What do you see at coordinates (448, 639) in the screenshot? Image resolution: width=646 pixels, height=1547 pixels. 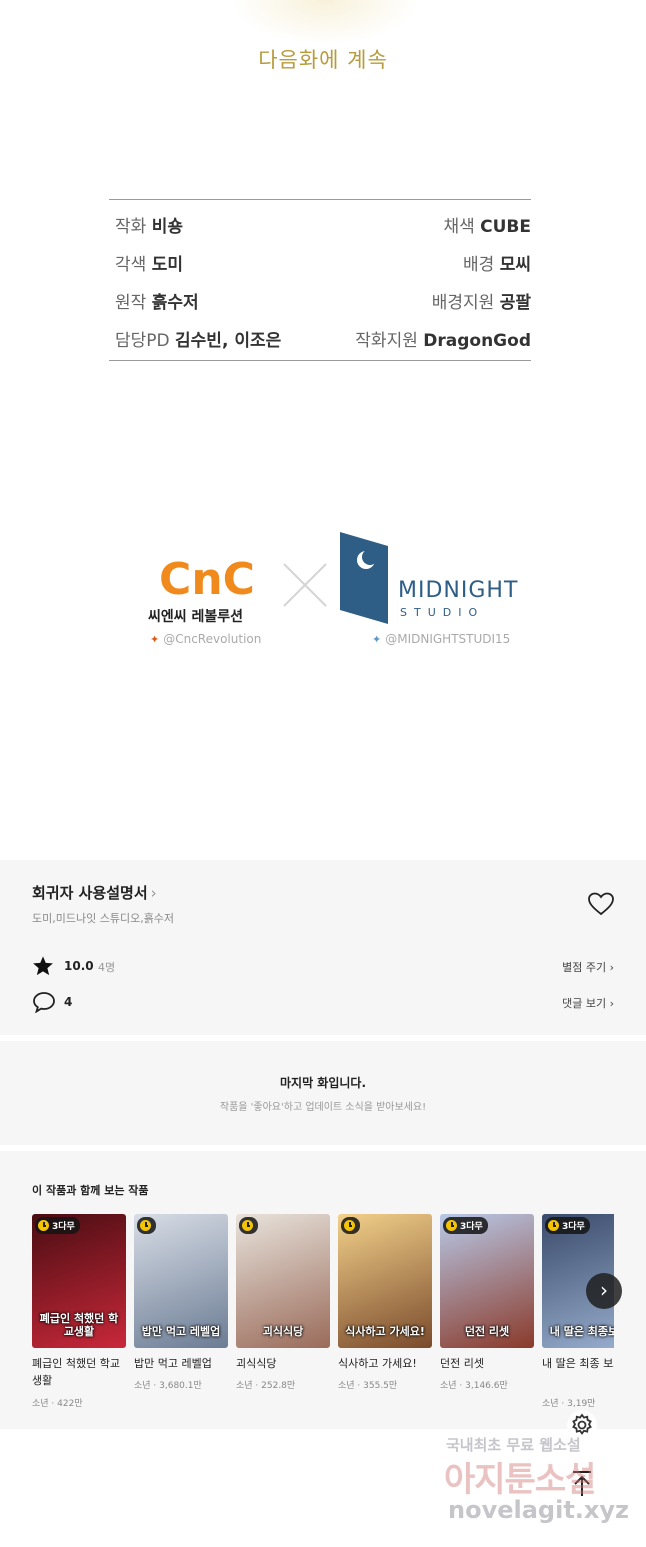 I see `midnight-handle-text: @MIDNIGHTSTUDI15` at bounding box center [448, 639].